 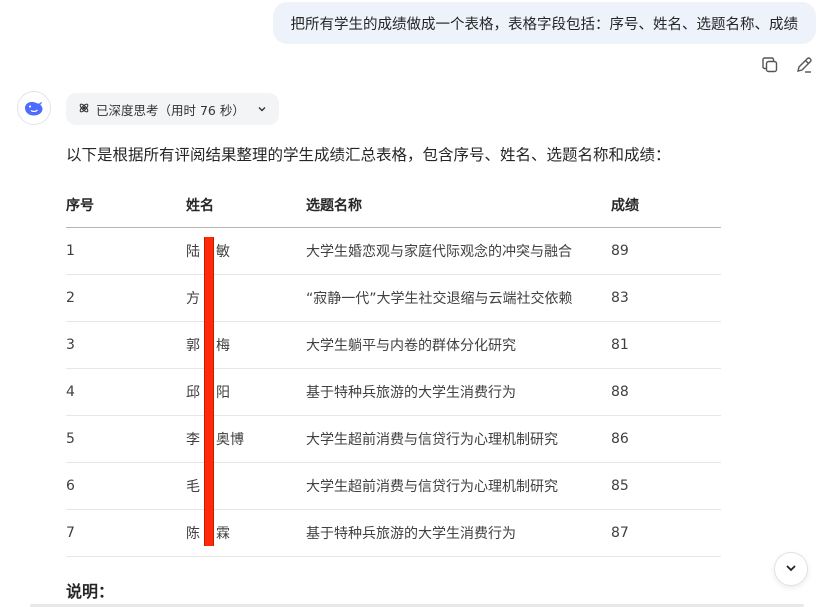 I want to click on table-row: 7 陈霖 基于特种兵旅游的大学生消费行为 87, so click(x=393, y=533).